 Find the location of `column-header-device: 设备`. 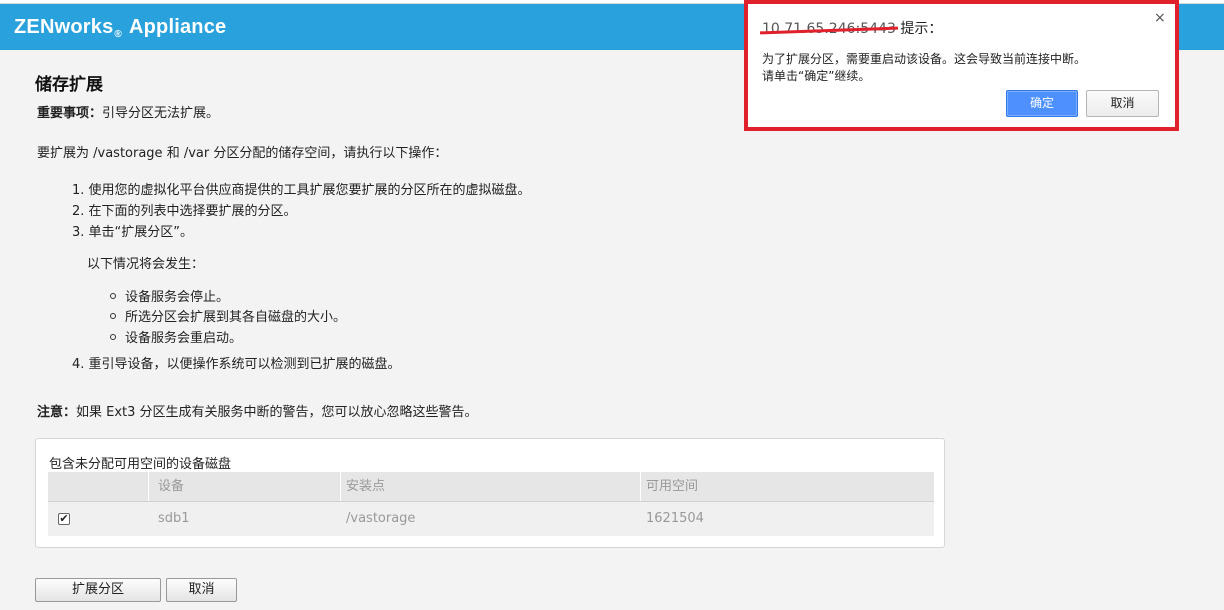

column-header-device: 设备 is located at coordinates (244, 486).